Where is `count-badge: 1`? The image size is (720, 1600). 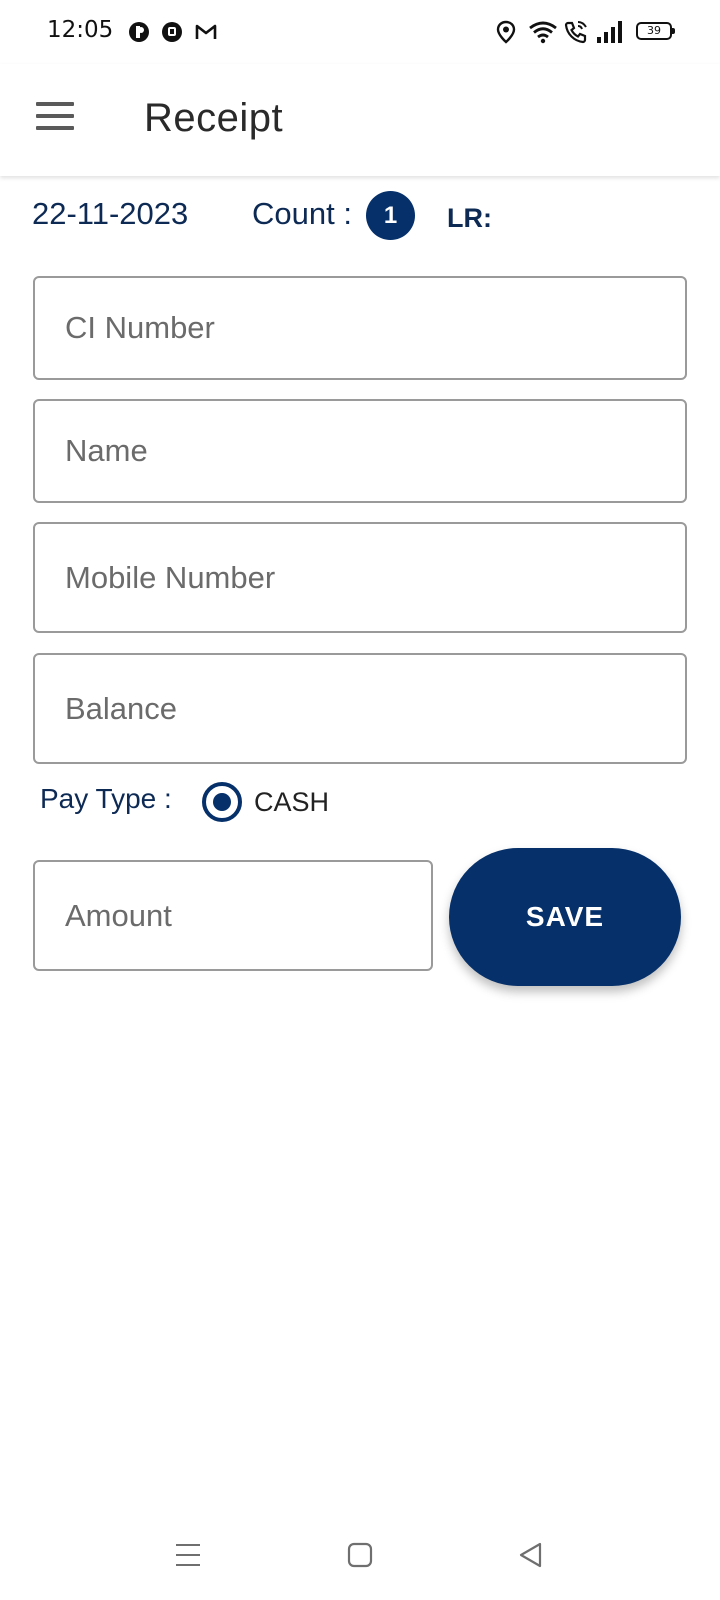 count-badge: 1 is located at coordinates (390, 215).